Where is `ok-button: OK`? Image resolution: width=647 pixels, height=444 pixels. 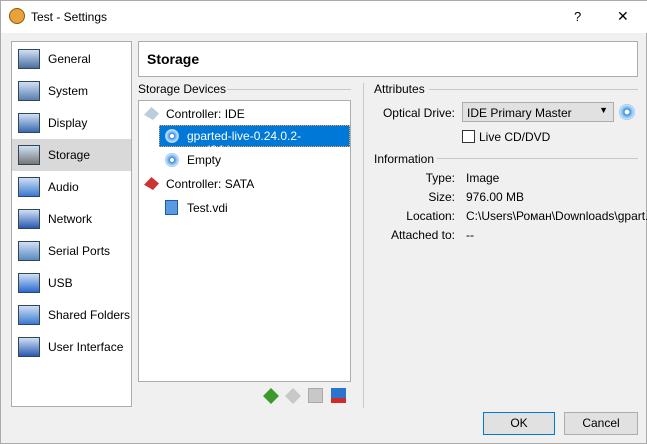 ok-button: OK is located at coordinates (519, 423).